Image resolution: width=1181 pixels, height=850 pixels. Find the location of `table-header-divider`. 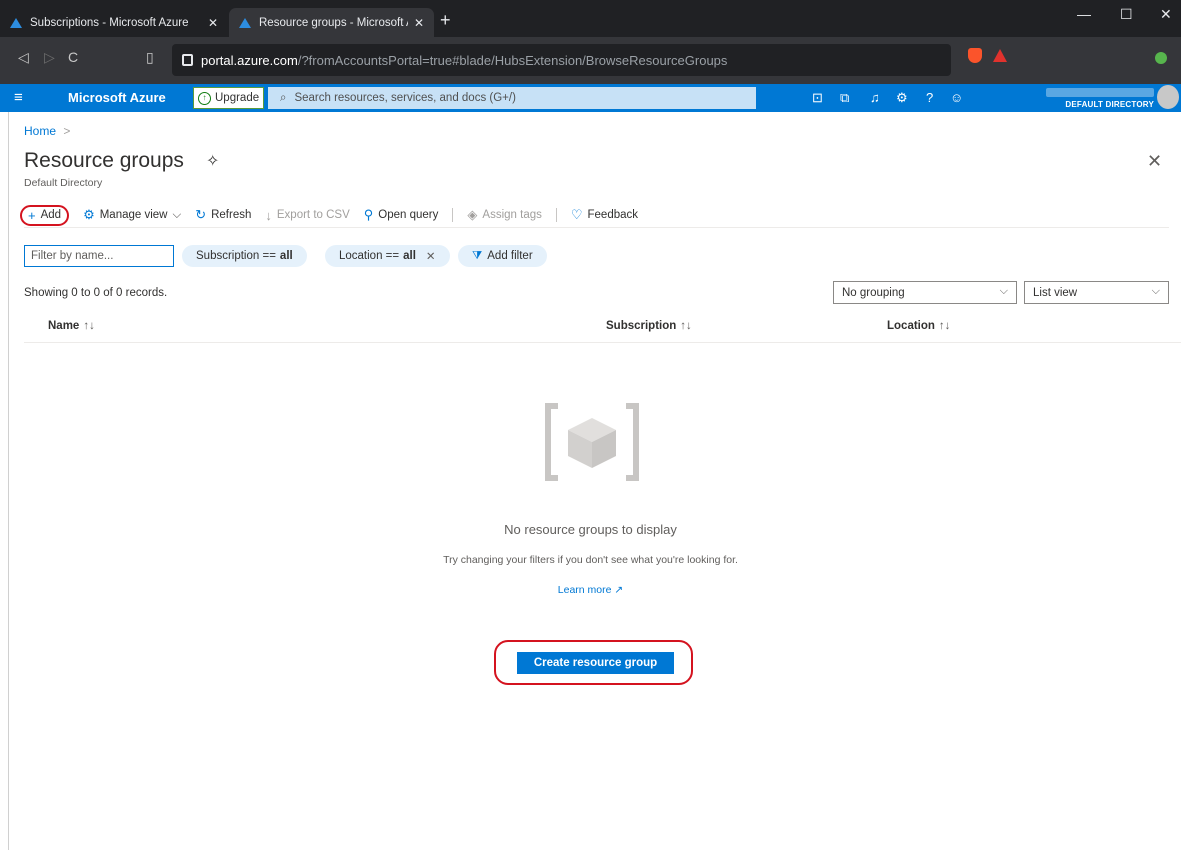

table-header-divider is located at coordinates (602, 342).